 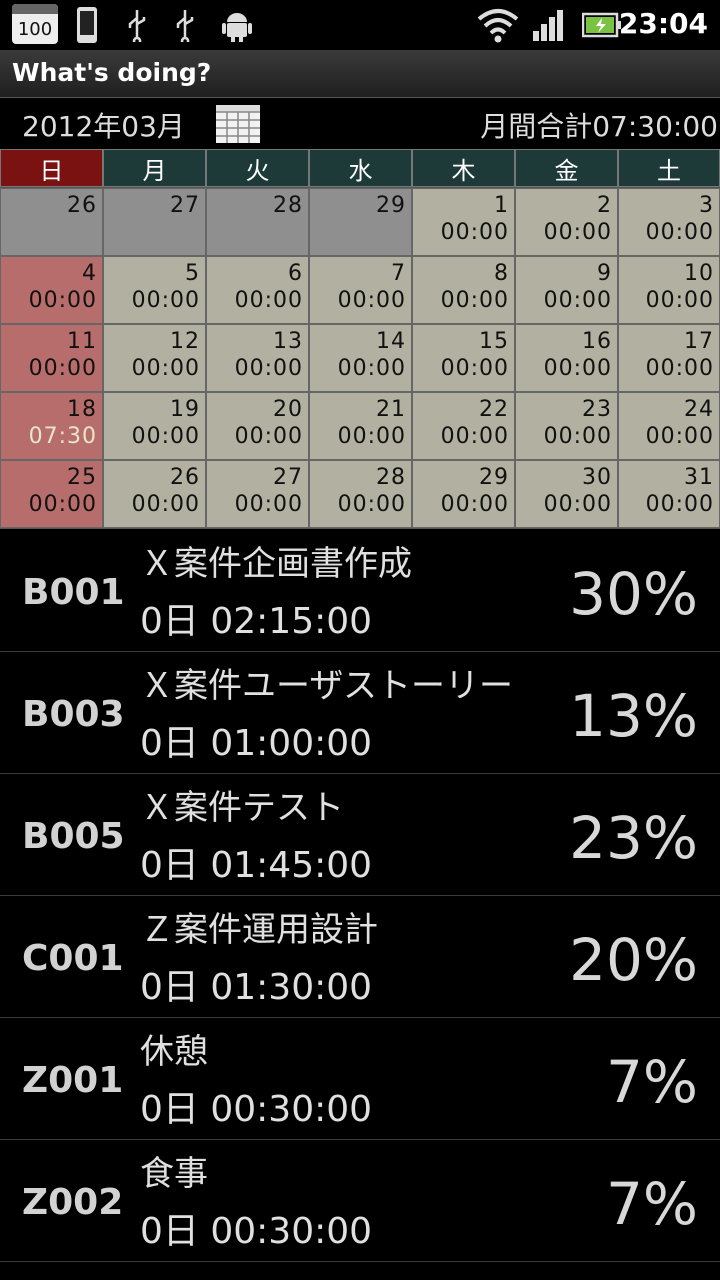 I want to click on calendar-day-cell: 15 00:00, so click(x=463, y=358).